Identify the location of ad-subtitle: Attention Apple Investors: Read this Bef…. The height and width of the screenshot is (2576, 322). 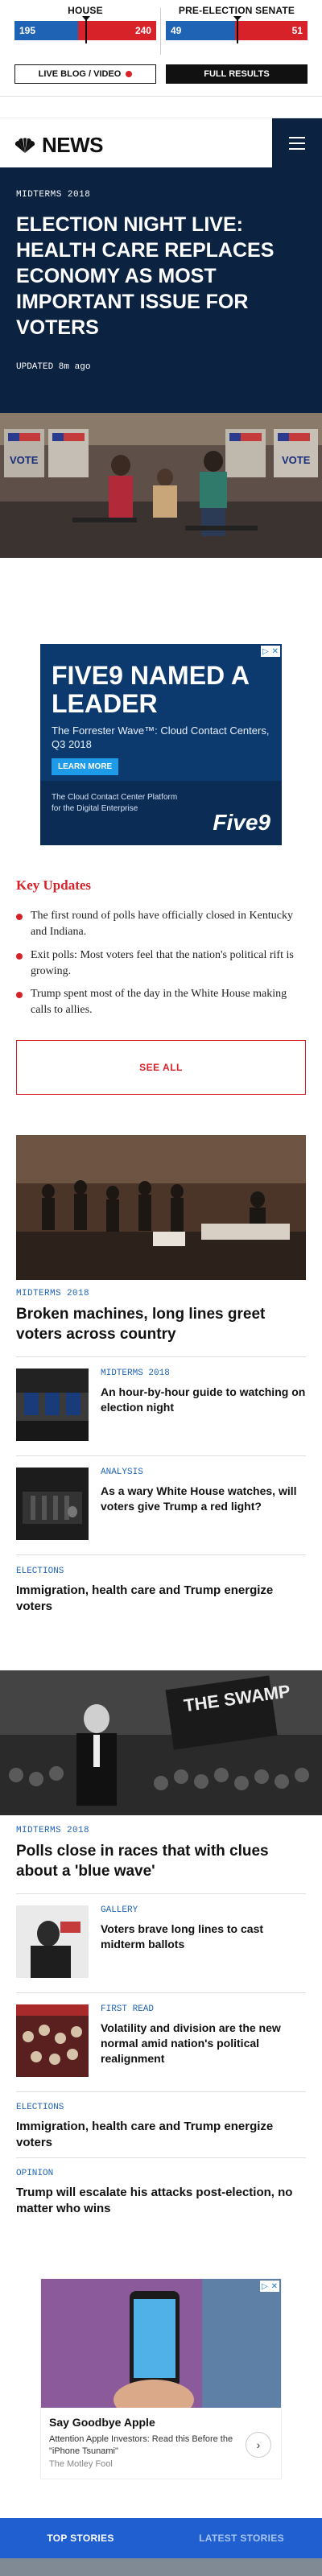
(141, 2445).